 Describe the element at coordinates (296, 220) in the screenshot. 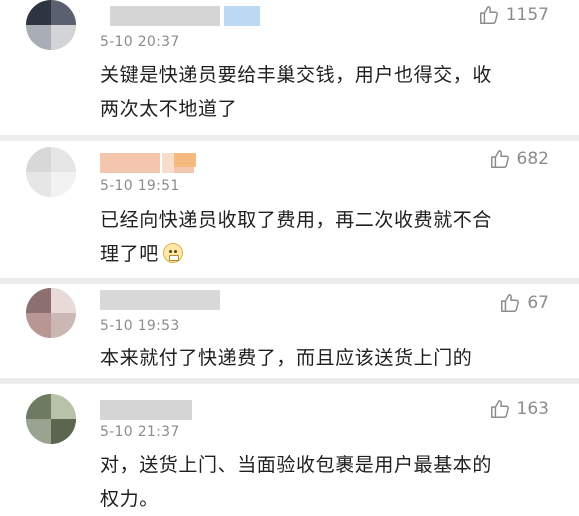

I see `comment-text-line: 已经向快递员收取了费用，再二次收费就不合` at that location.